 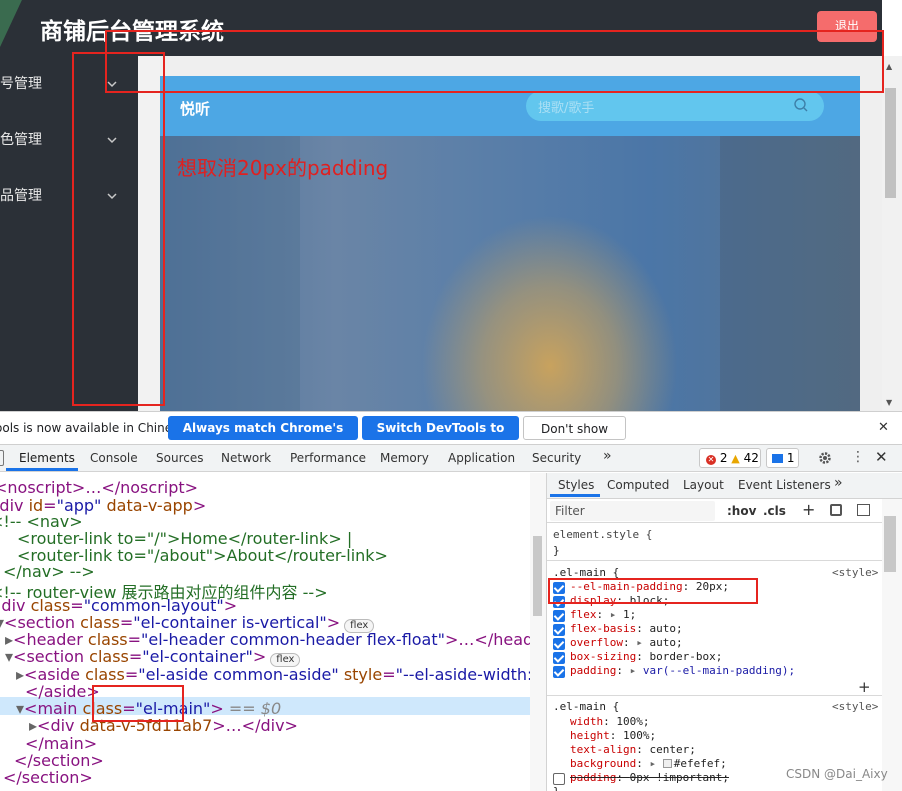 I want to click on close-devtools-icon: ✕, so click(x=881, y=457).